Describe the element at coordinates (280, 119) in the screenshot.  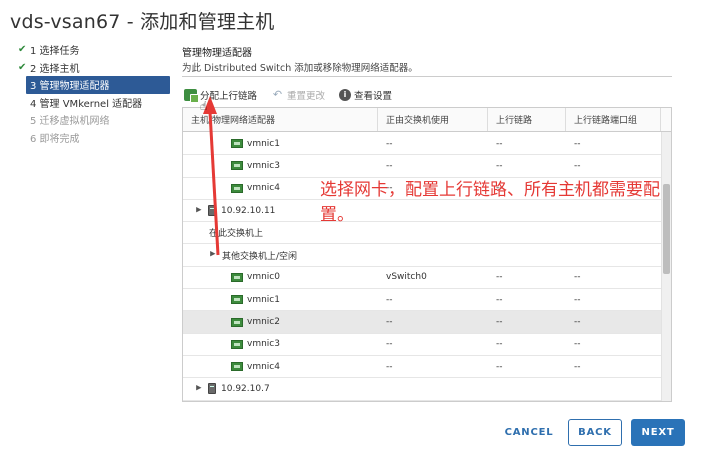
I see `column-header-adapter: 主机/物理网络适配器` at that location.